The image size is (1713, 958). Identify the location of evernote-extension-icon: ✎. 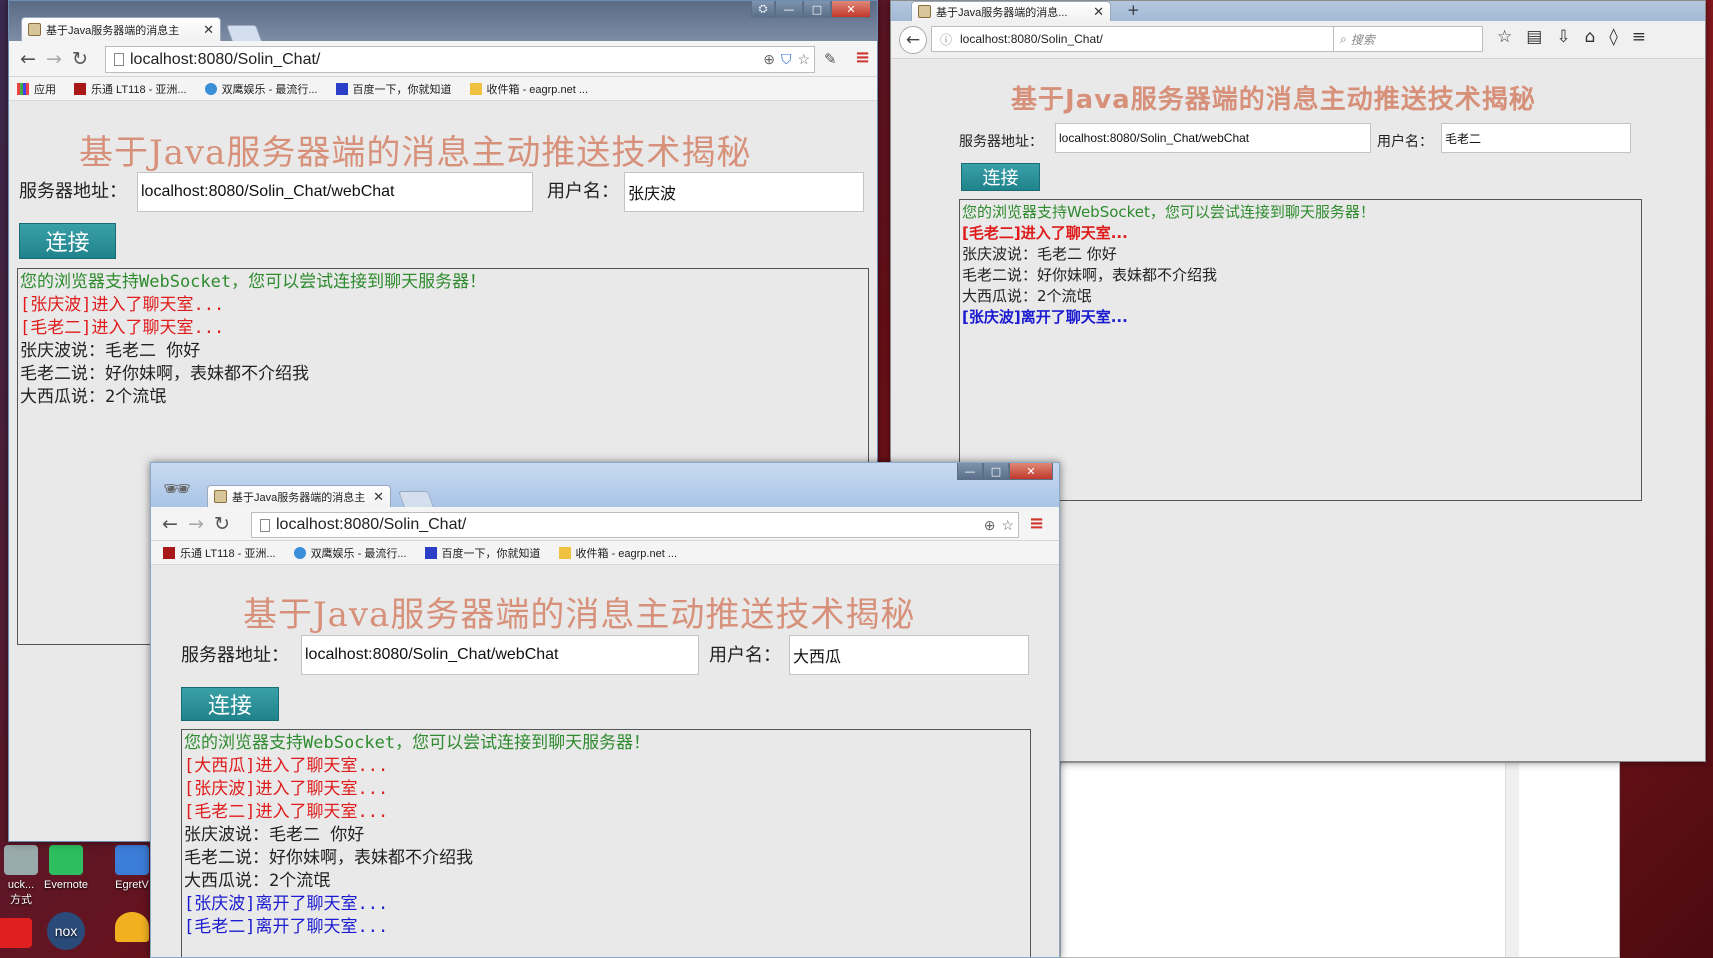
(830, 59).